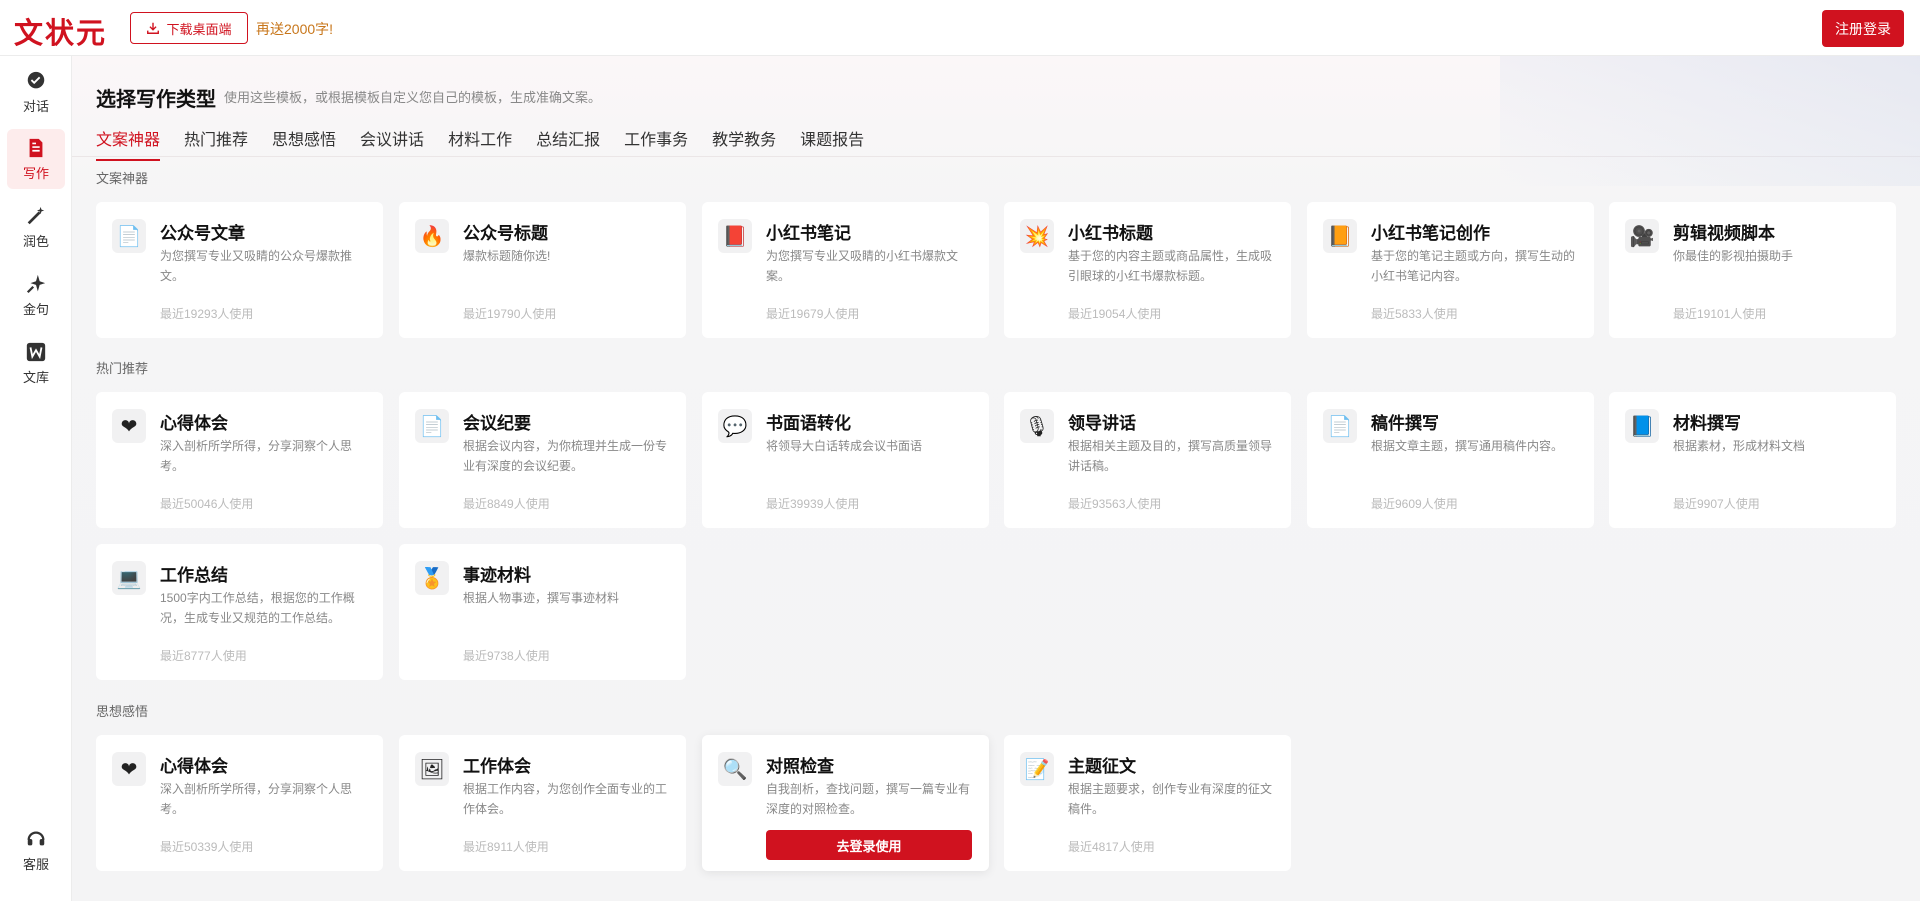 The height and width of the screenshot is (901, 1920). Describe the element at coordinates (256, 266) in the screenshot. I see `card-description: 为您撰写专业又吸睛的公众号爆款推文。` at that location.